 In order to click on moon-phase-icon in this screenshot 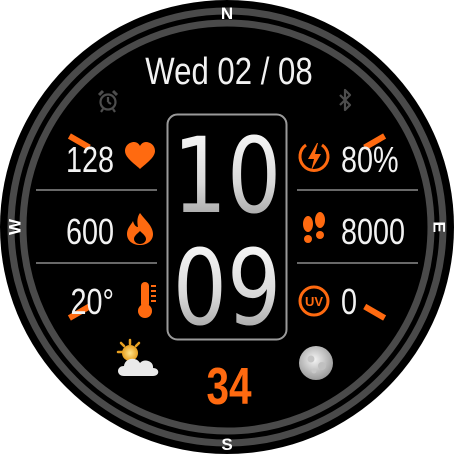, I will do `click(316, 363)`.